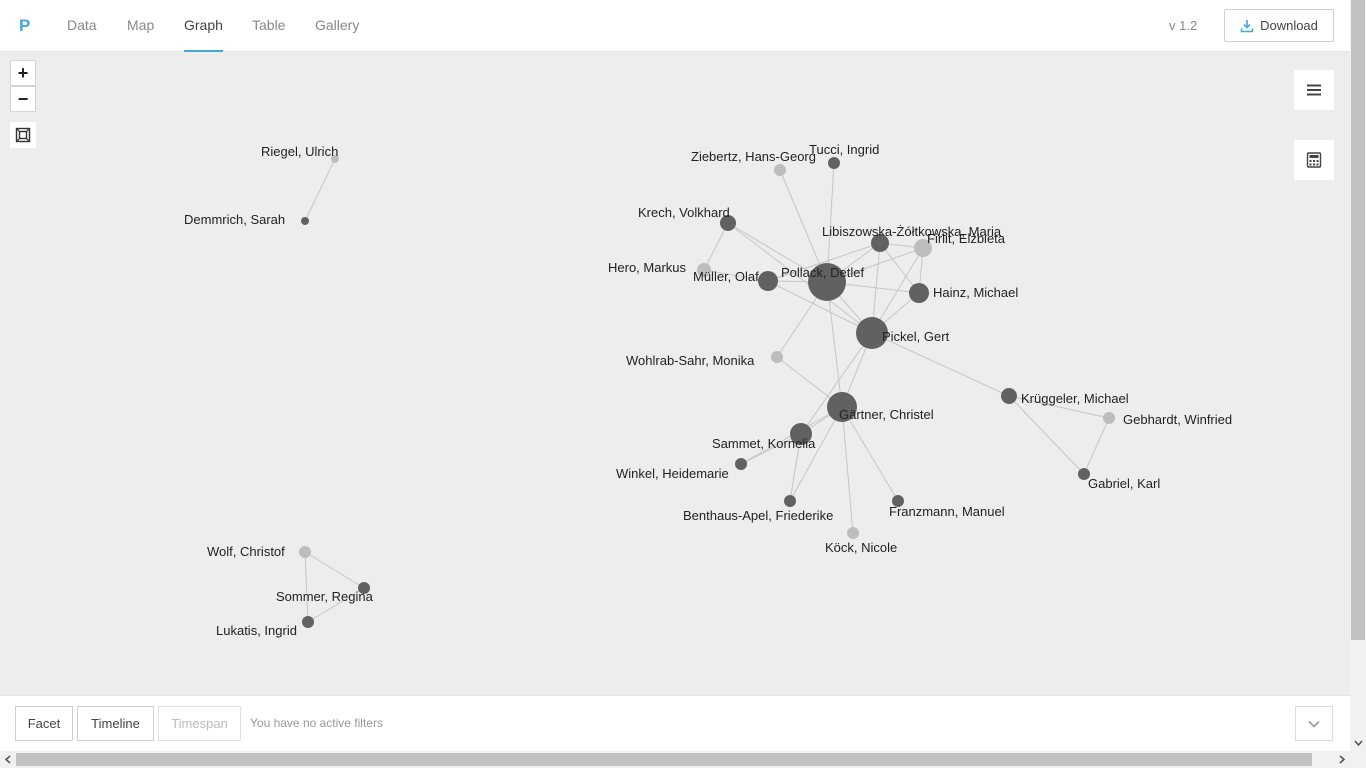  Describe the element at coordinates (140, 34) in the screenshot. I see `tab-map: Map` at that location.